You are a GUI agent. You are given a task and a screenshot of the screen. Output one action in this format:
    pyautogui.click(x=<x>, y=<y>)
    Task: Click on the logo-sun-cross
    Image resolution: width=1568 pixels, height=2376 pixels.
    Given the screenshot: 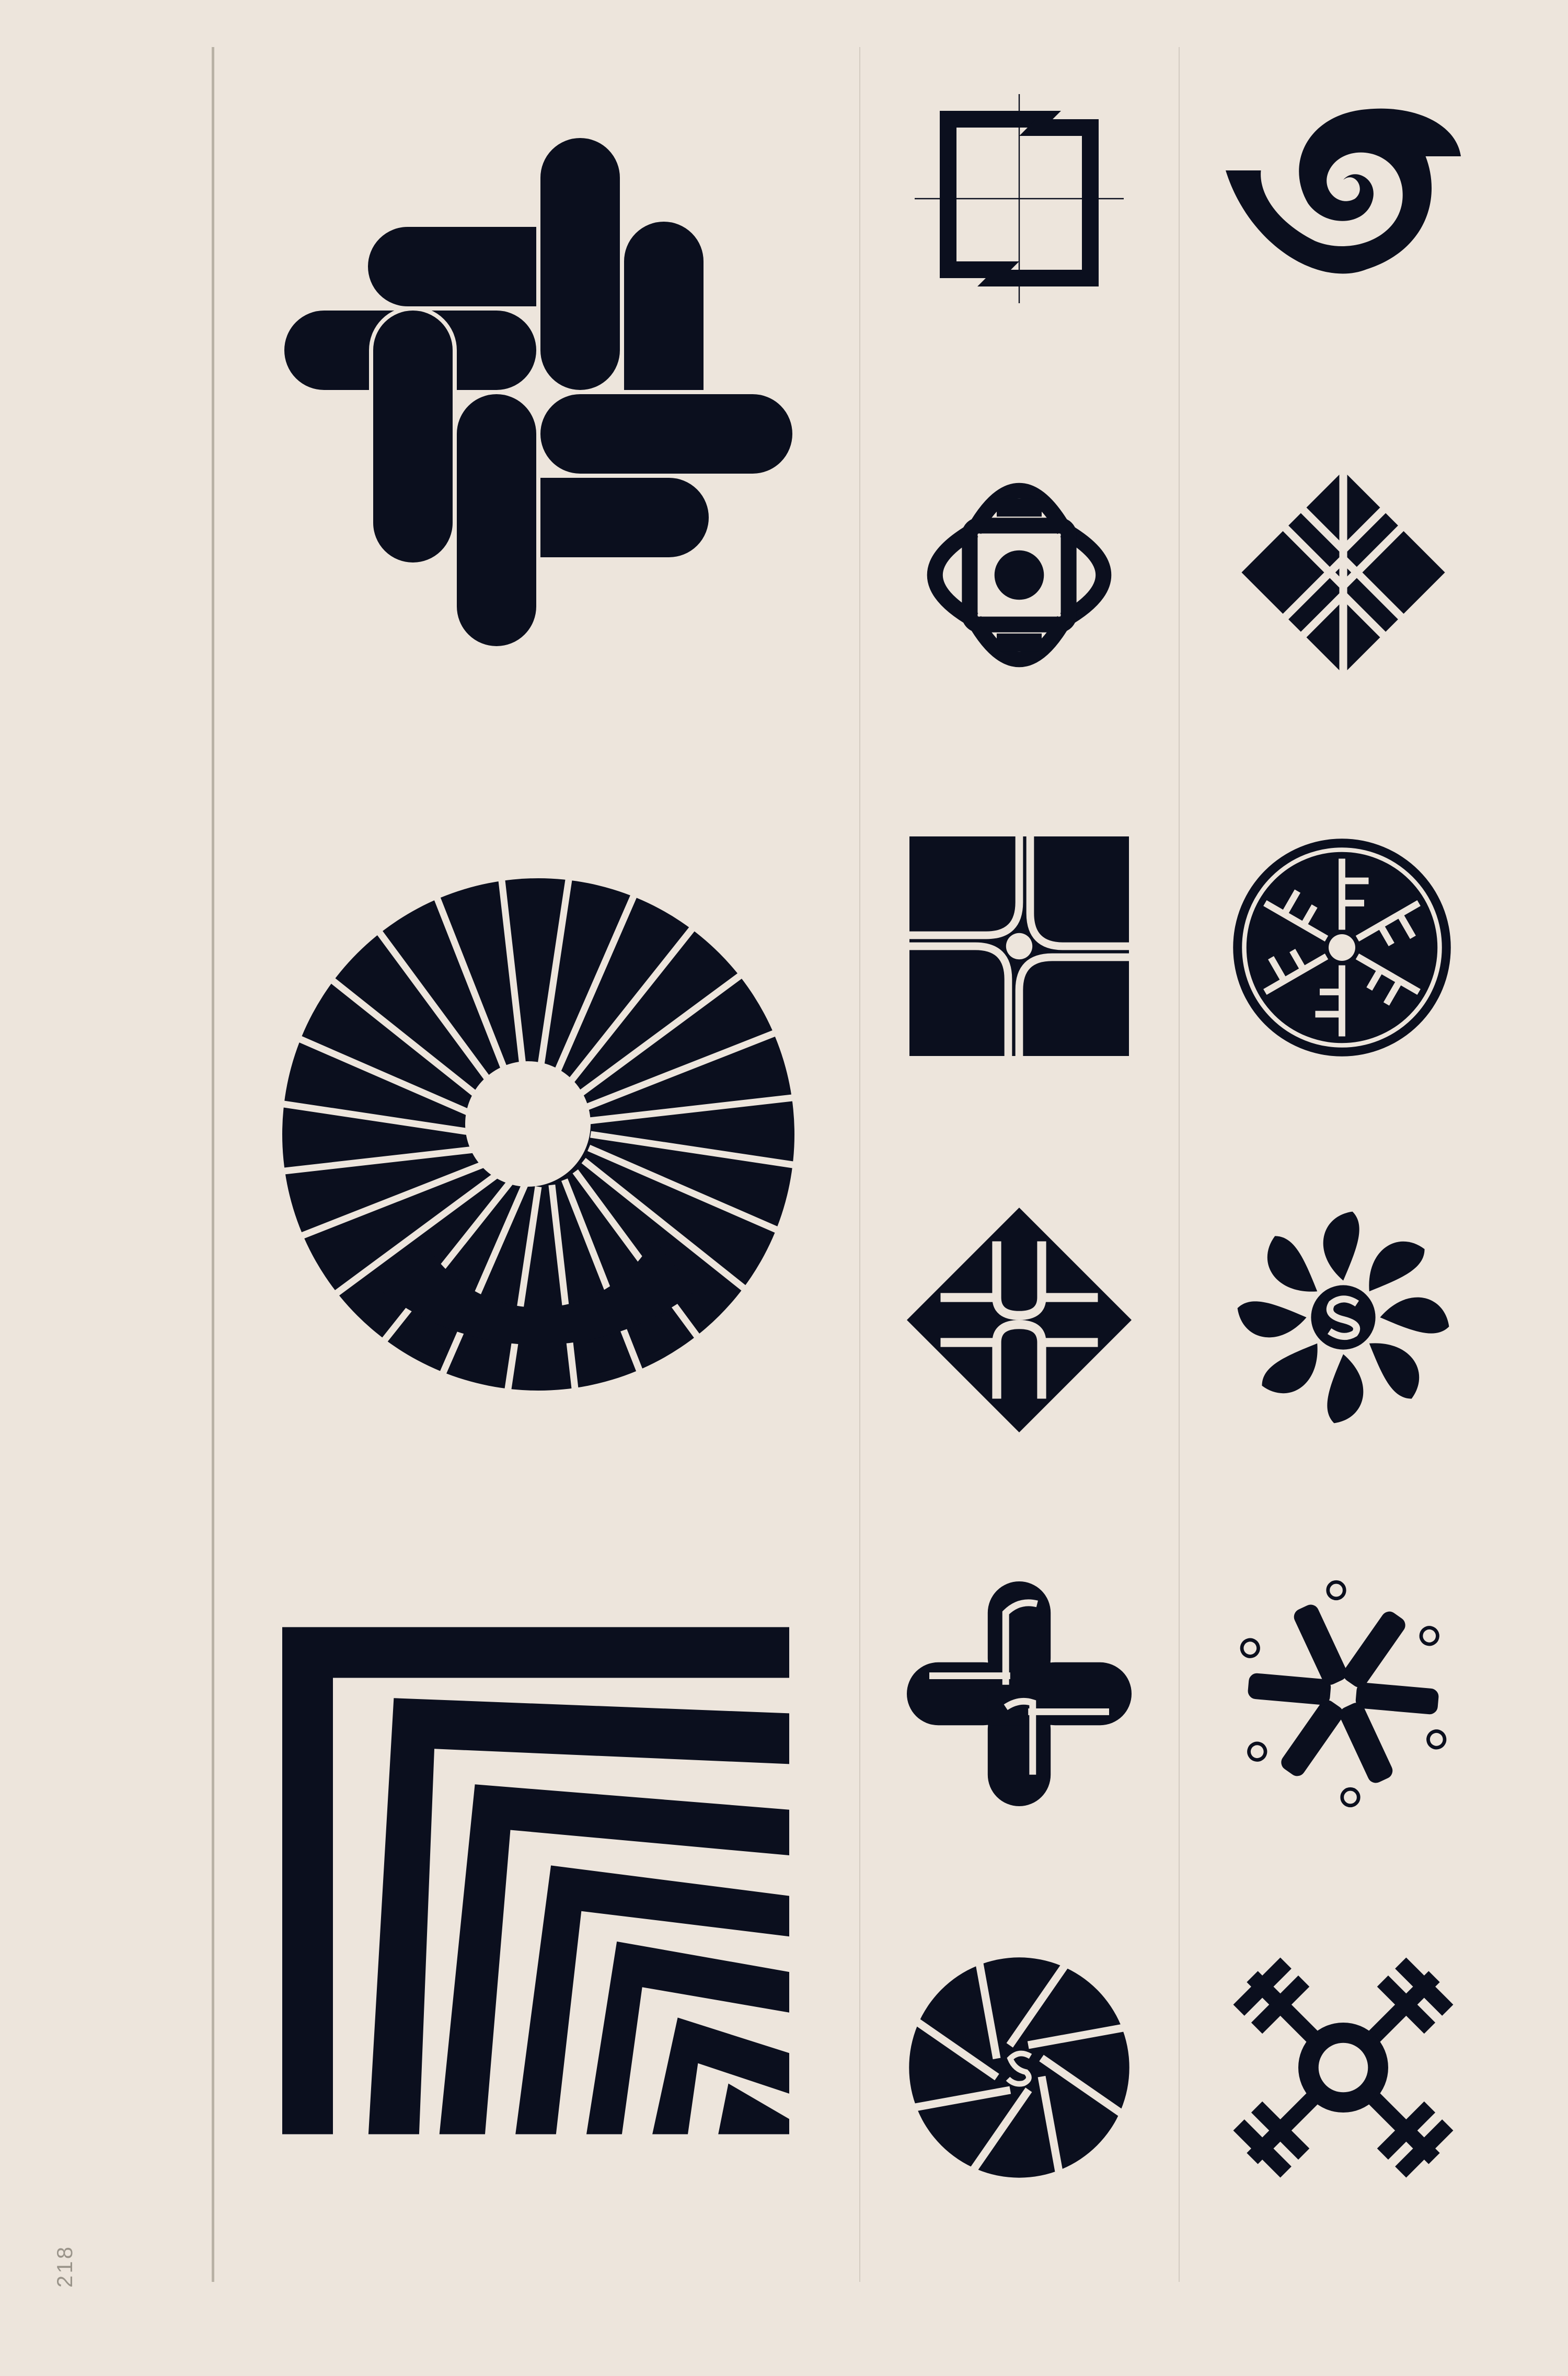 What is the action you would take?
    pyautogui.click(x=1343, y=2067)
    